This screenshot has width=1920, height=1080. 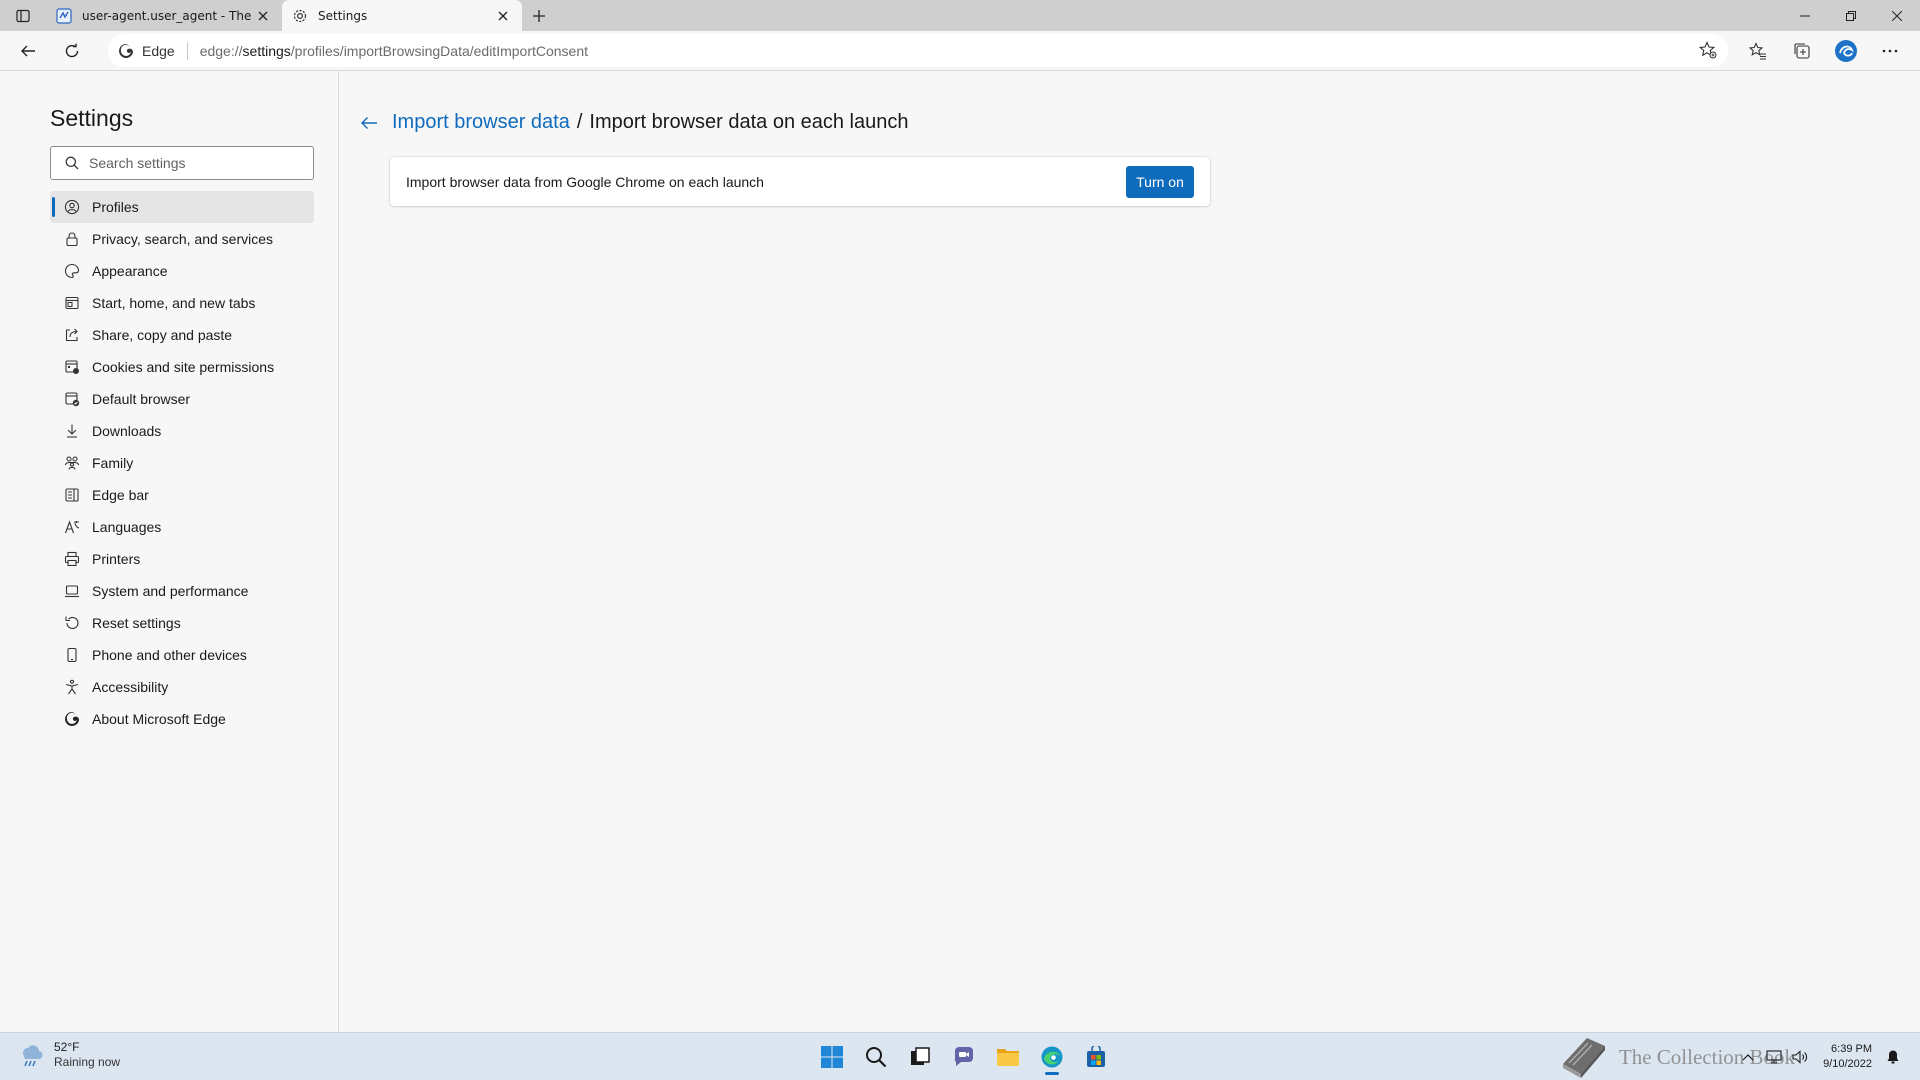 I want to click on sidebar-item-edge-bar: Edge bar, so click(x=182, y=495).